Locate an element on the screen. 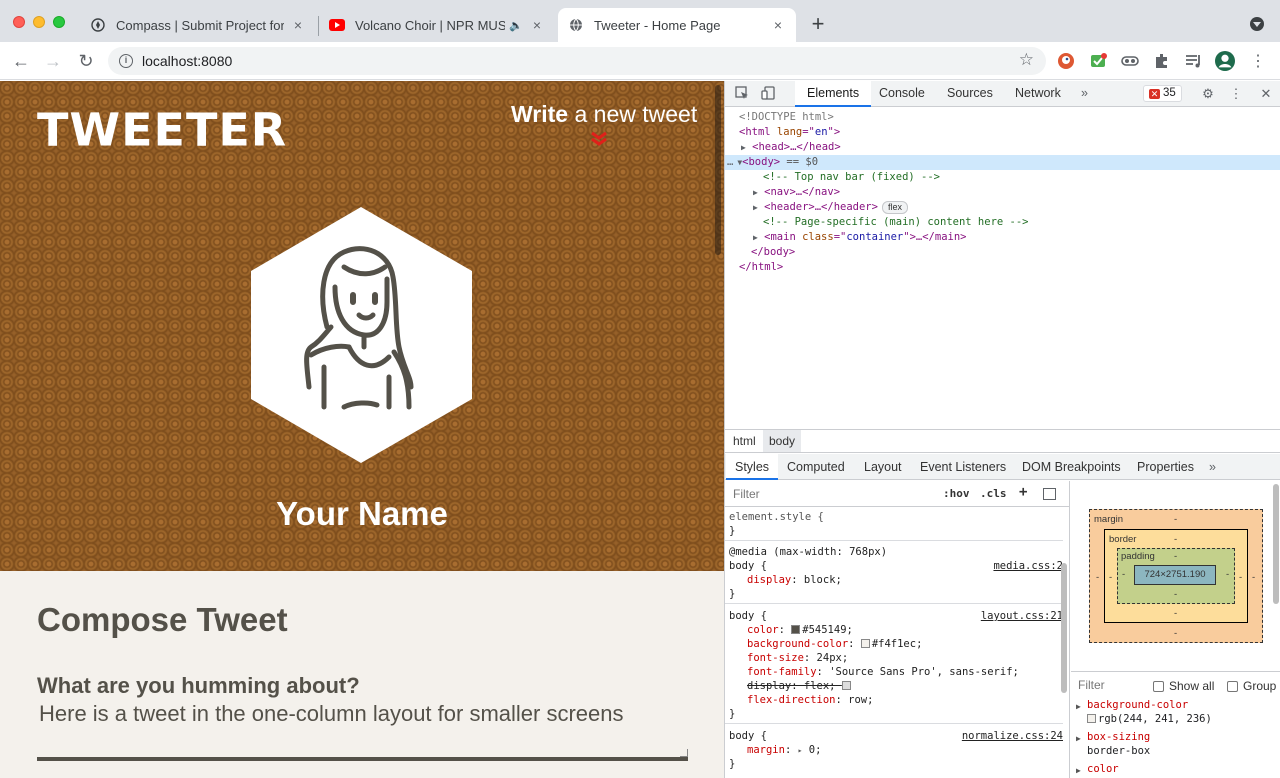  decl-display-flex-overridden: display: flex; is located at coordinates (800, 686).